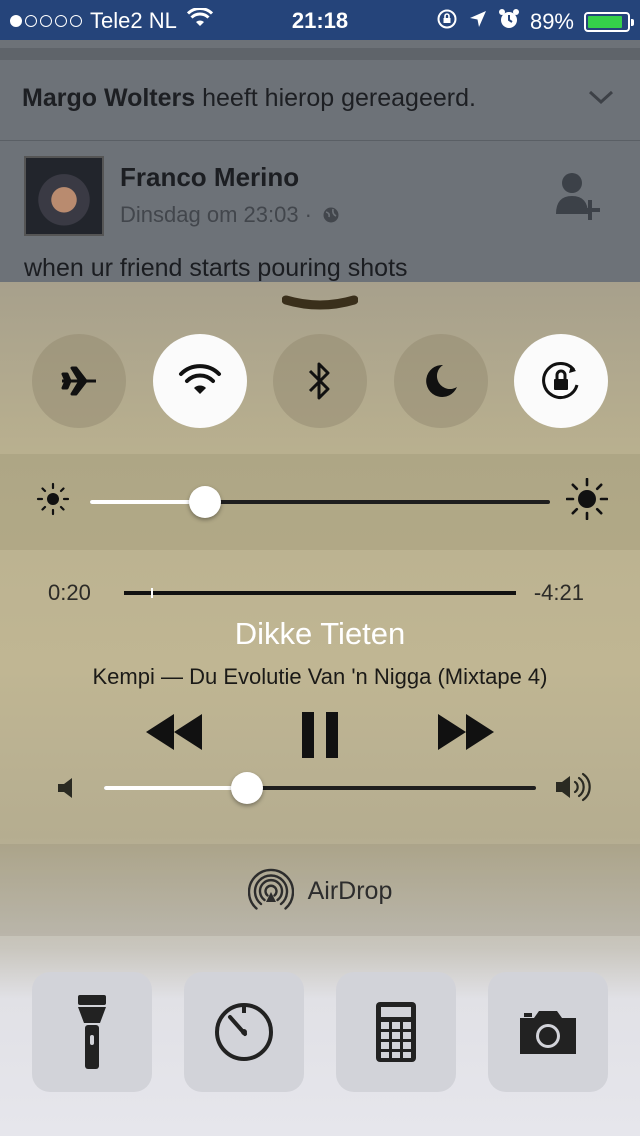 This screenshot has width=640, height=1136. I want to click on status-right: 89%, so click(535, 22).